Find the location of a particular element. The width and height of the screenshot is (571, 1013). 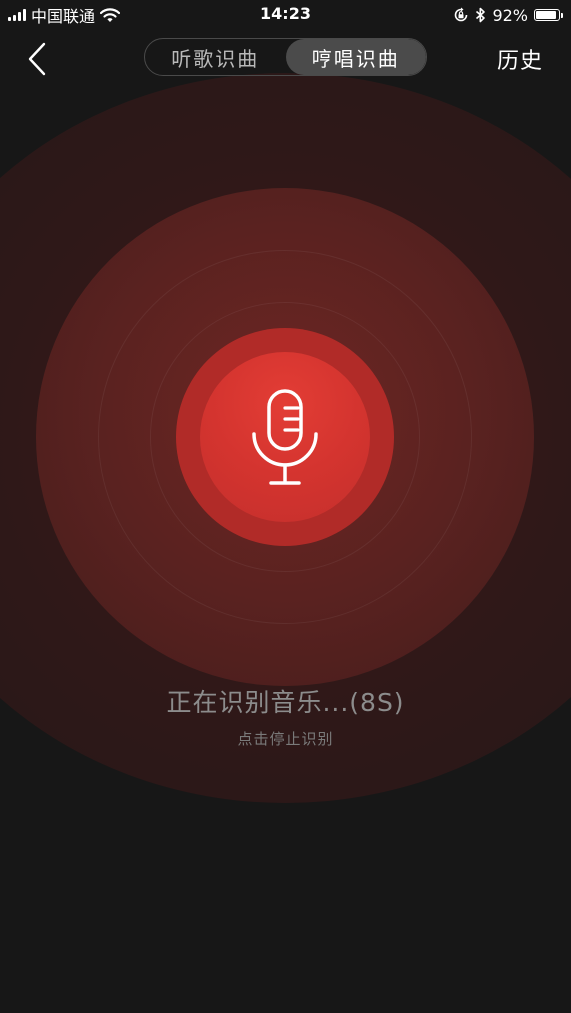

chevron-left-icon is located at coordinates (37, 59).